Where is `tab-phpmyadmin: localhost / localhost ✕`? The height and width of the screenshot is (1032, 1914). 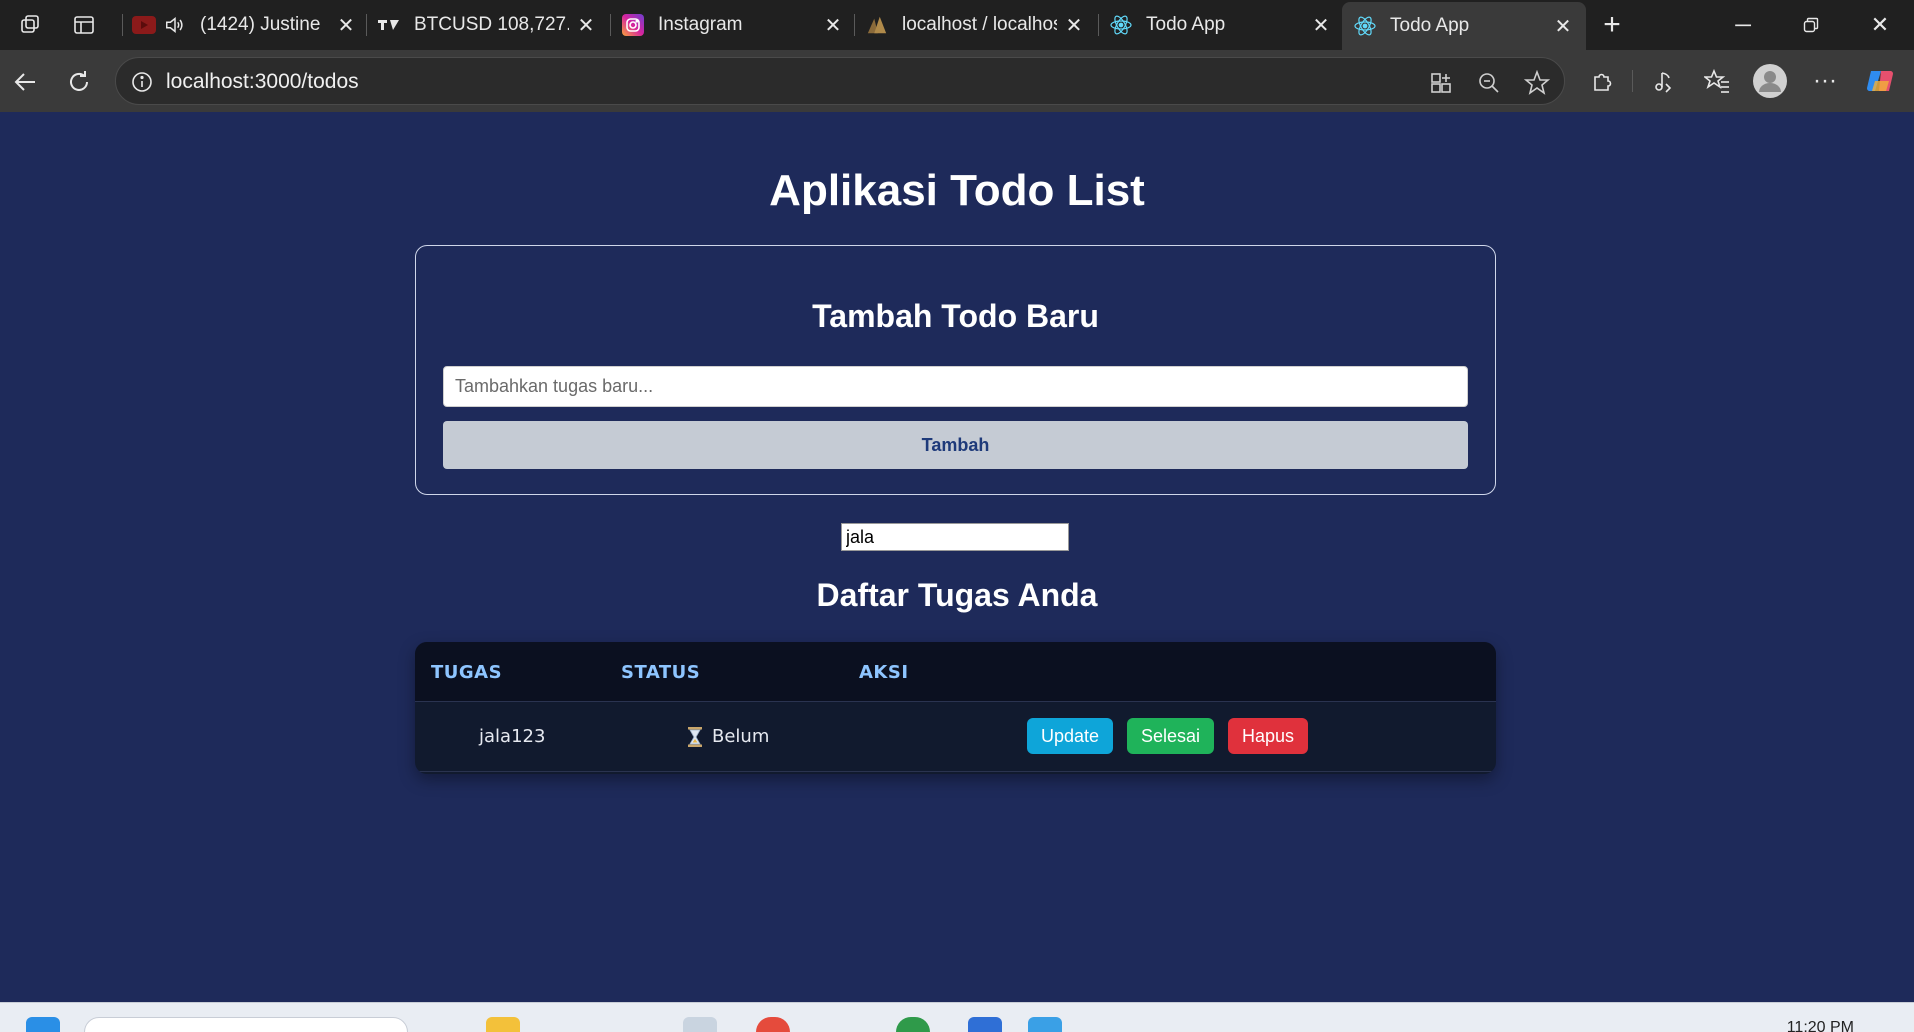
tab-phpmyadmin: localhost / localhost ✕ is located at coordinates (977, 25).